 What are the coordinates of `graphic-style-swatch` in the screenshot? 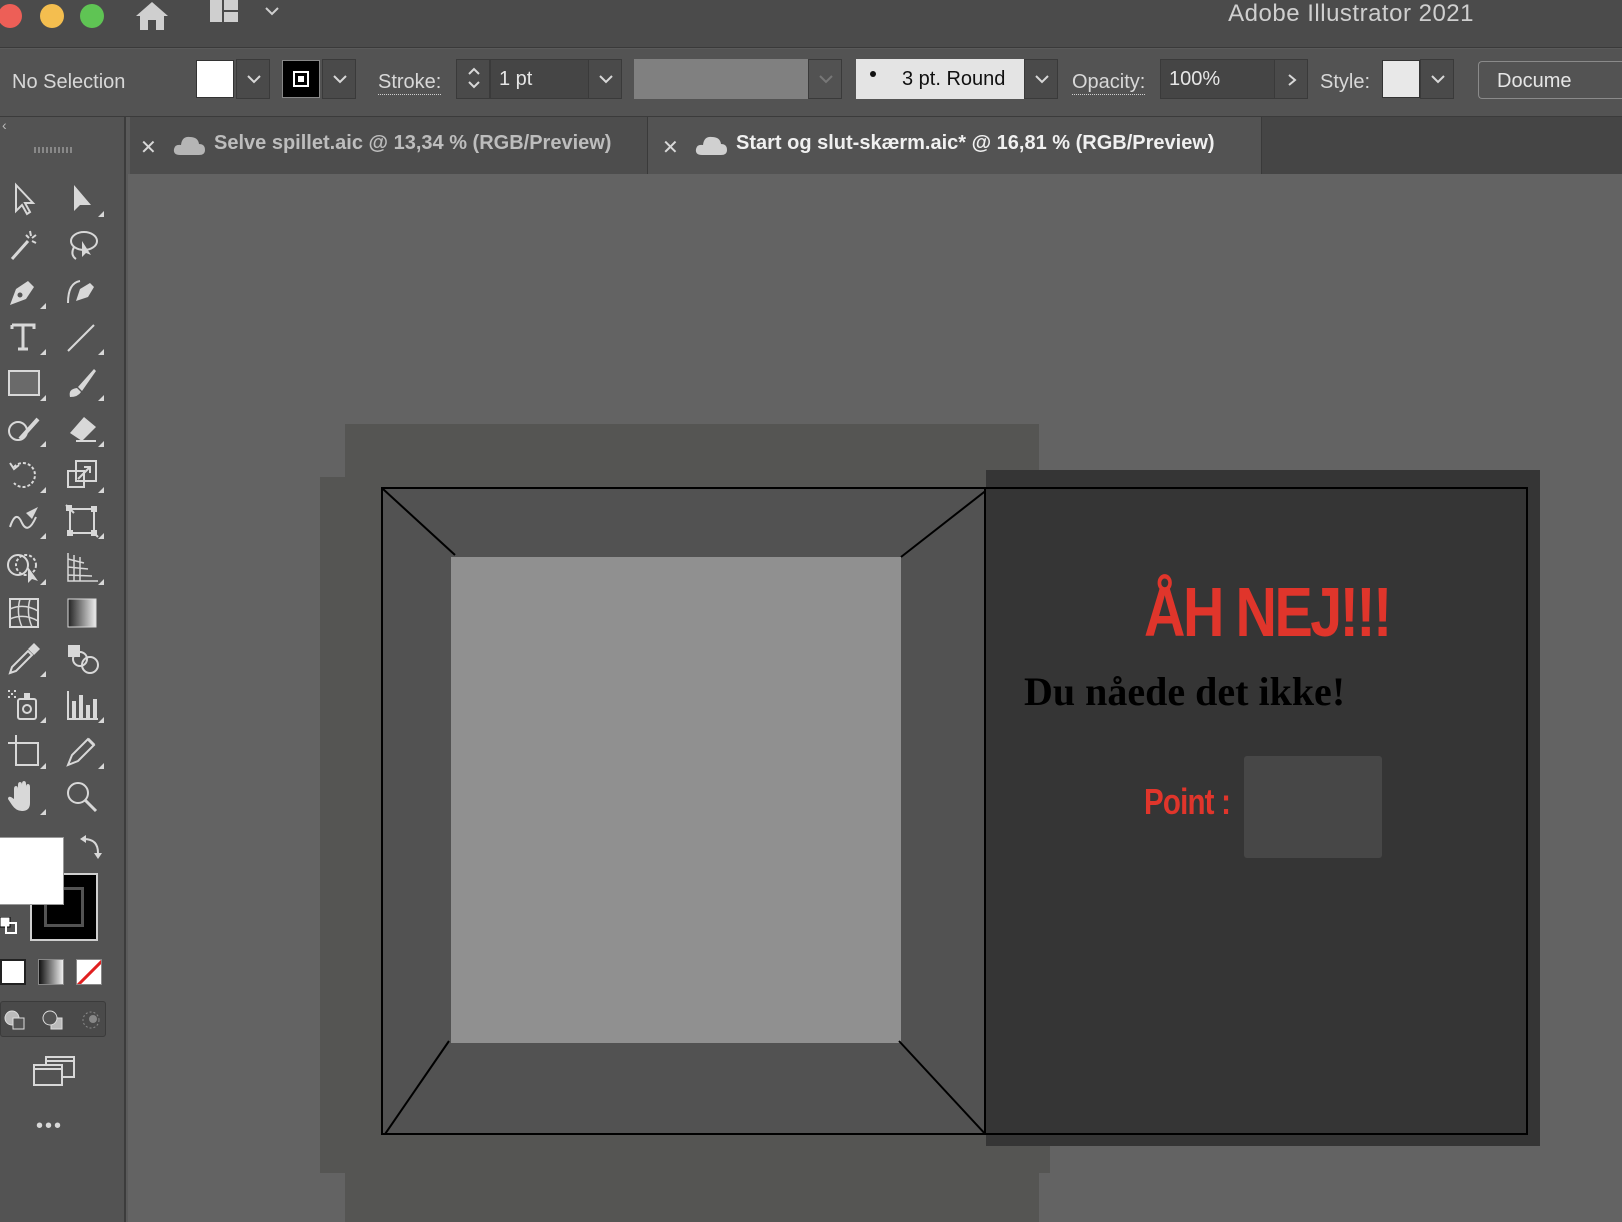 It's located at (1401, 79).